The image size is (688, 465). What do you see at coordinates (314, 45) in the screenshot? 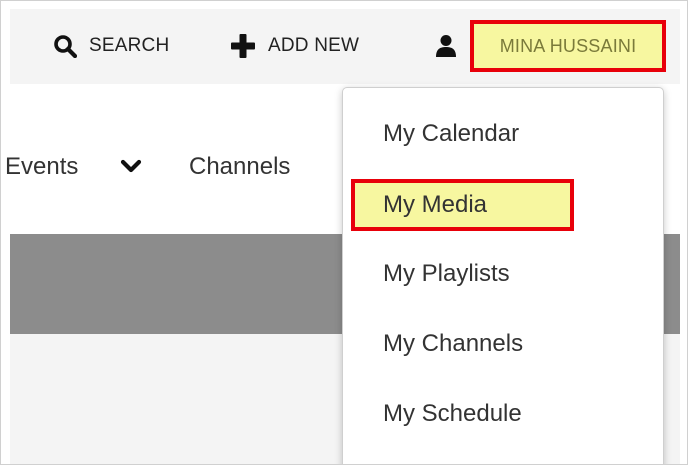
I see `add-new-label: ADD NEW` at bounding box center [314, 45].